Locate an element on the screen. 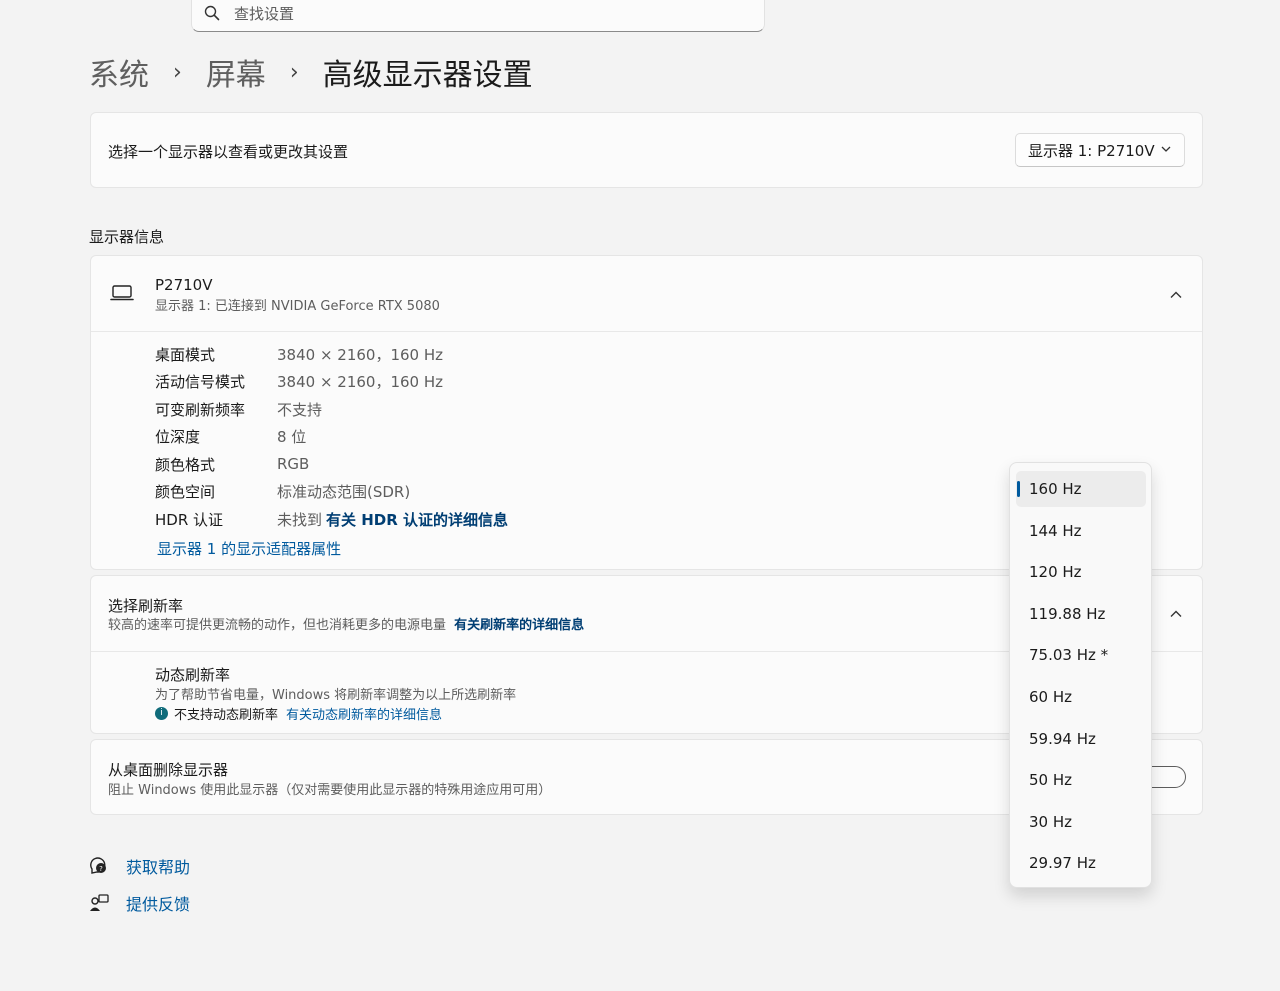 The image size is (1280, 991). info-label: 位深度 is located at coordinates (178, 436).